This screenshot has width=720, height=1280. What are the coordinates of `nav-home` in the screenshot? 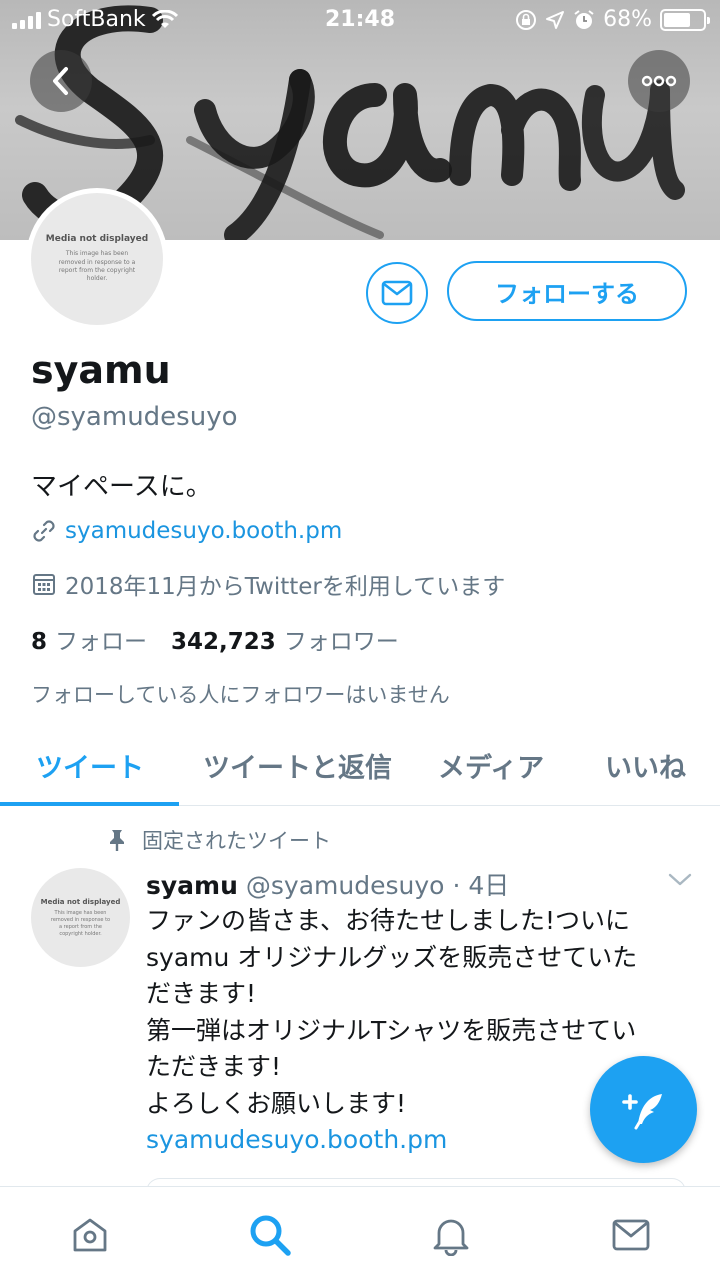 It's located at (90, 1235).